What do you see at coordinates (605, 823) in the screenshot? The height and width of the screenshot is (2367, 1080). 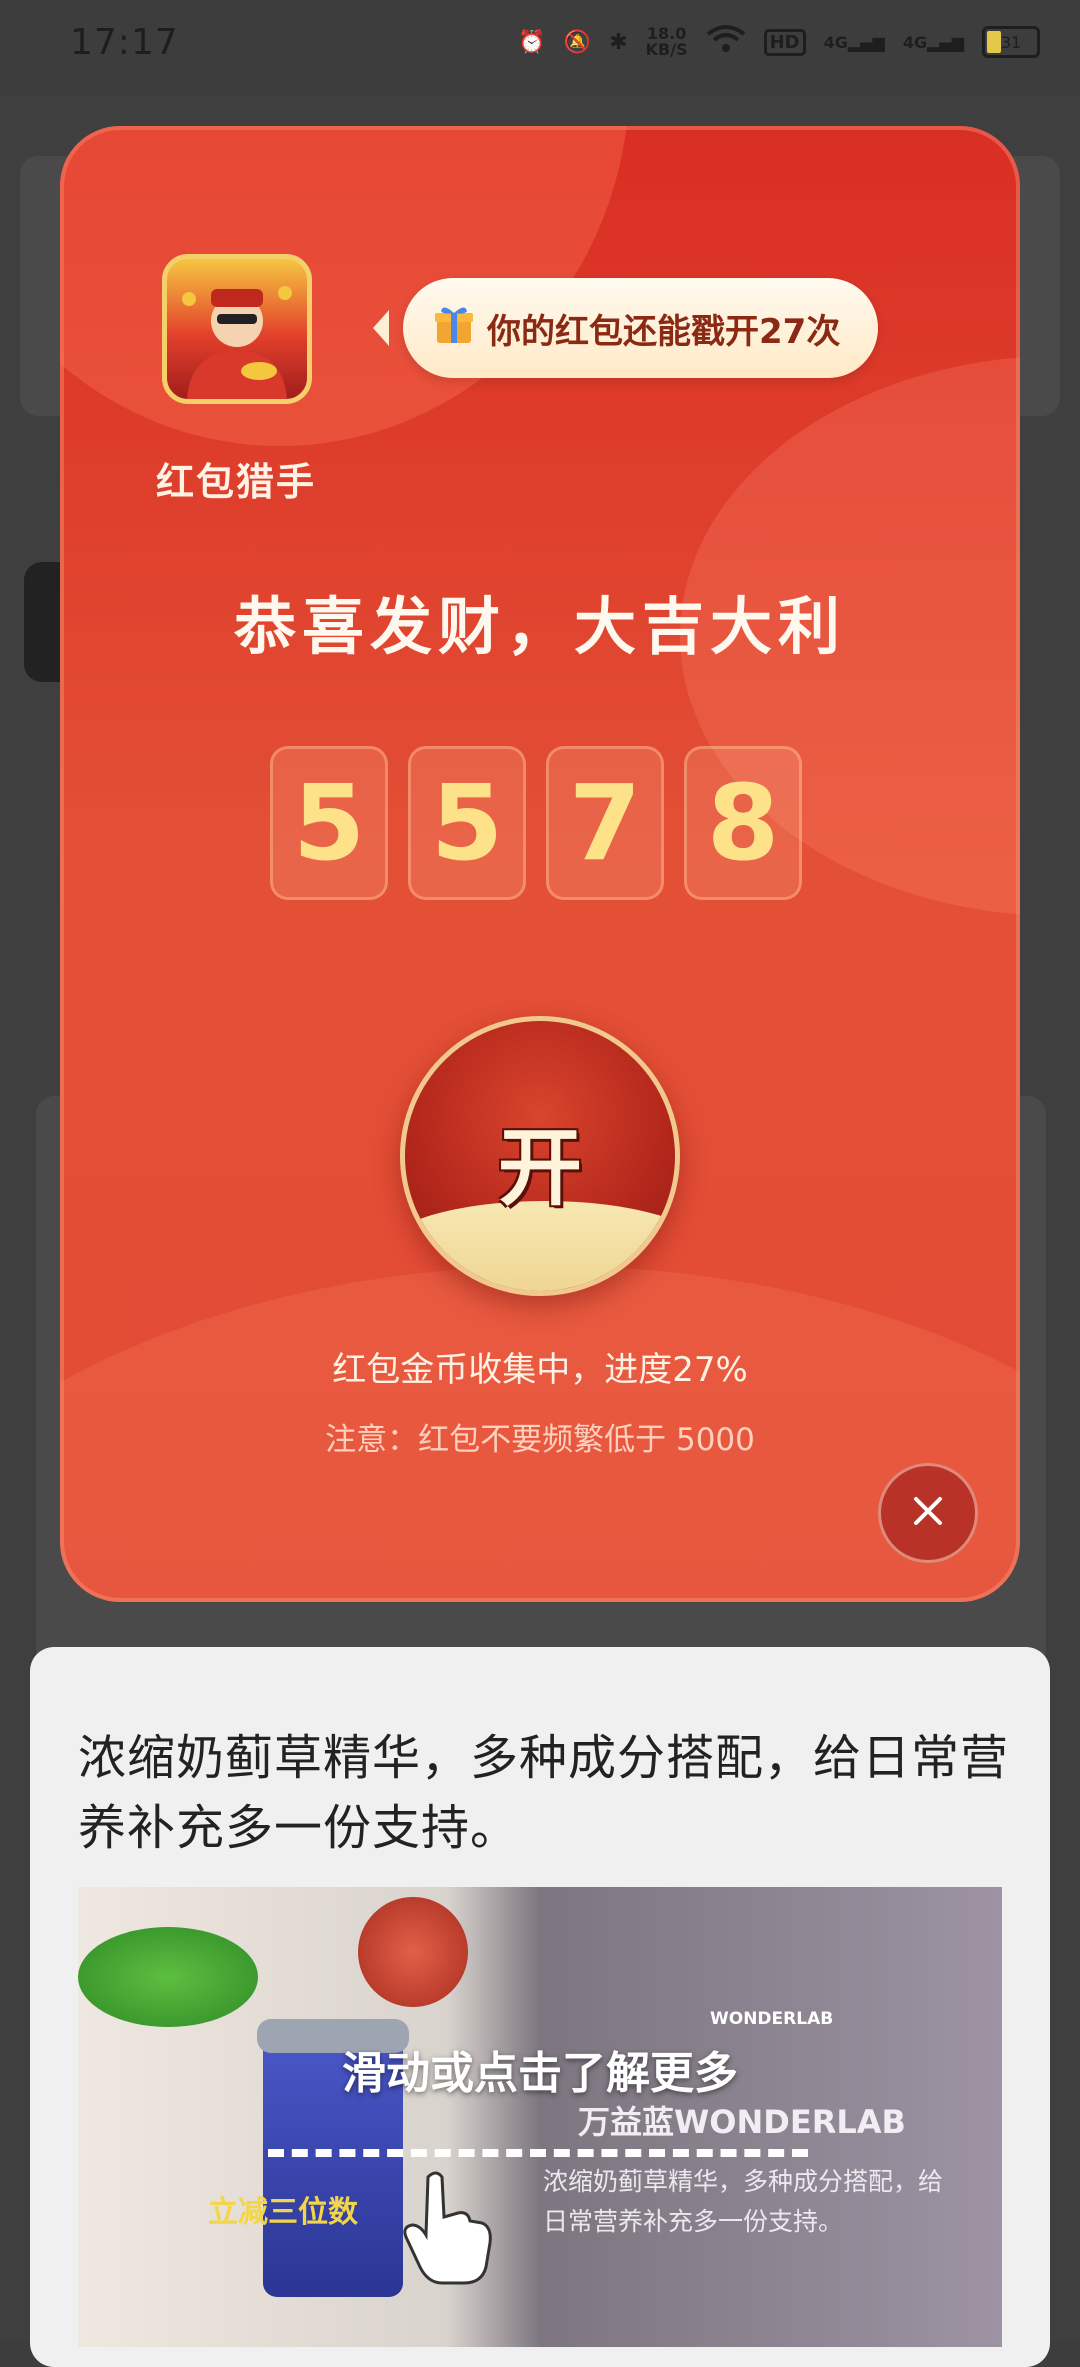 I see `digit-3: 7` at bounding box center [605, 823].